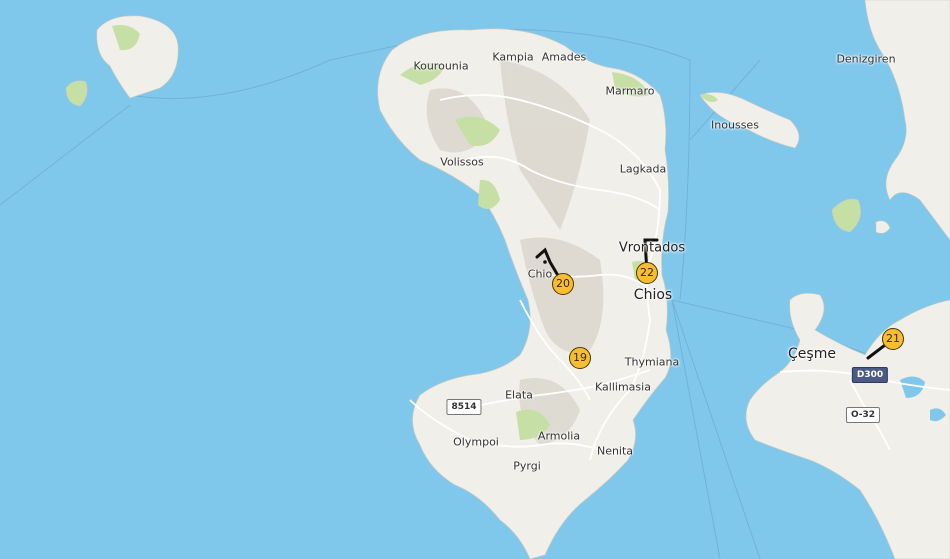 This screenshot has width=950, height=559. I want to click on label-denizgiren: Denizgiren, so click(866, 59).